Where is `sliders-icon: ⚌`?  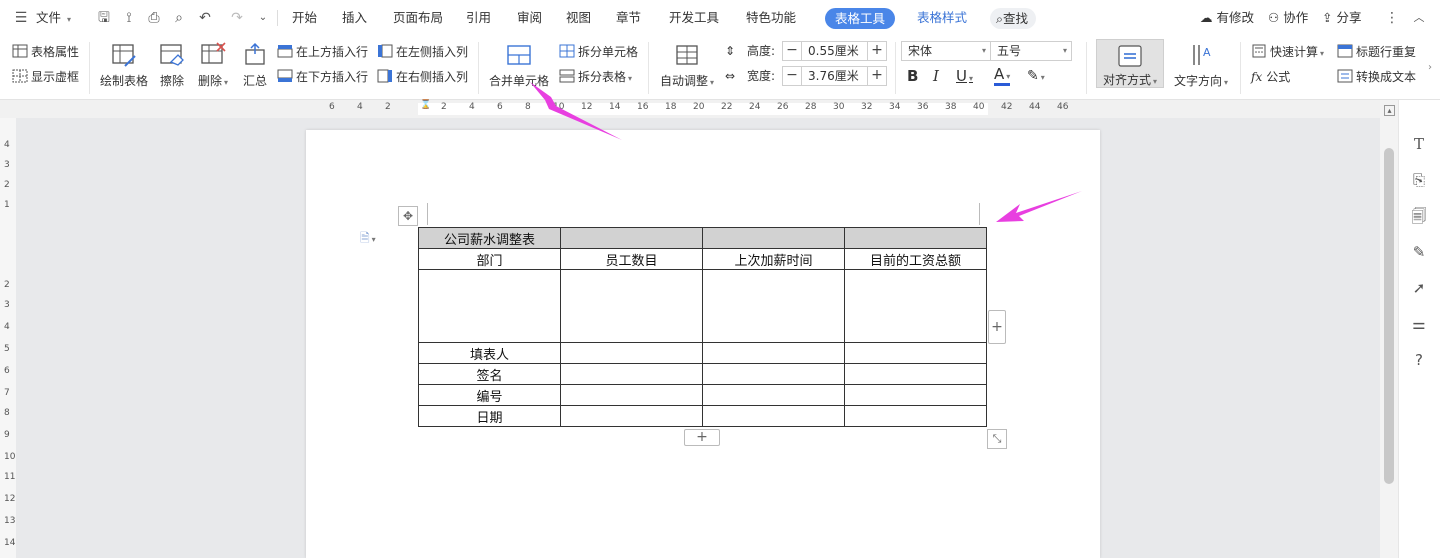
sliders-icon: ⚌ is located at coordinates (1419, 324).